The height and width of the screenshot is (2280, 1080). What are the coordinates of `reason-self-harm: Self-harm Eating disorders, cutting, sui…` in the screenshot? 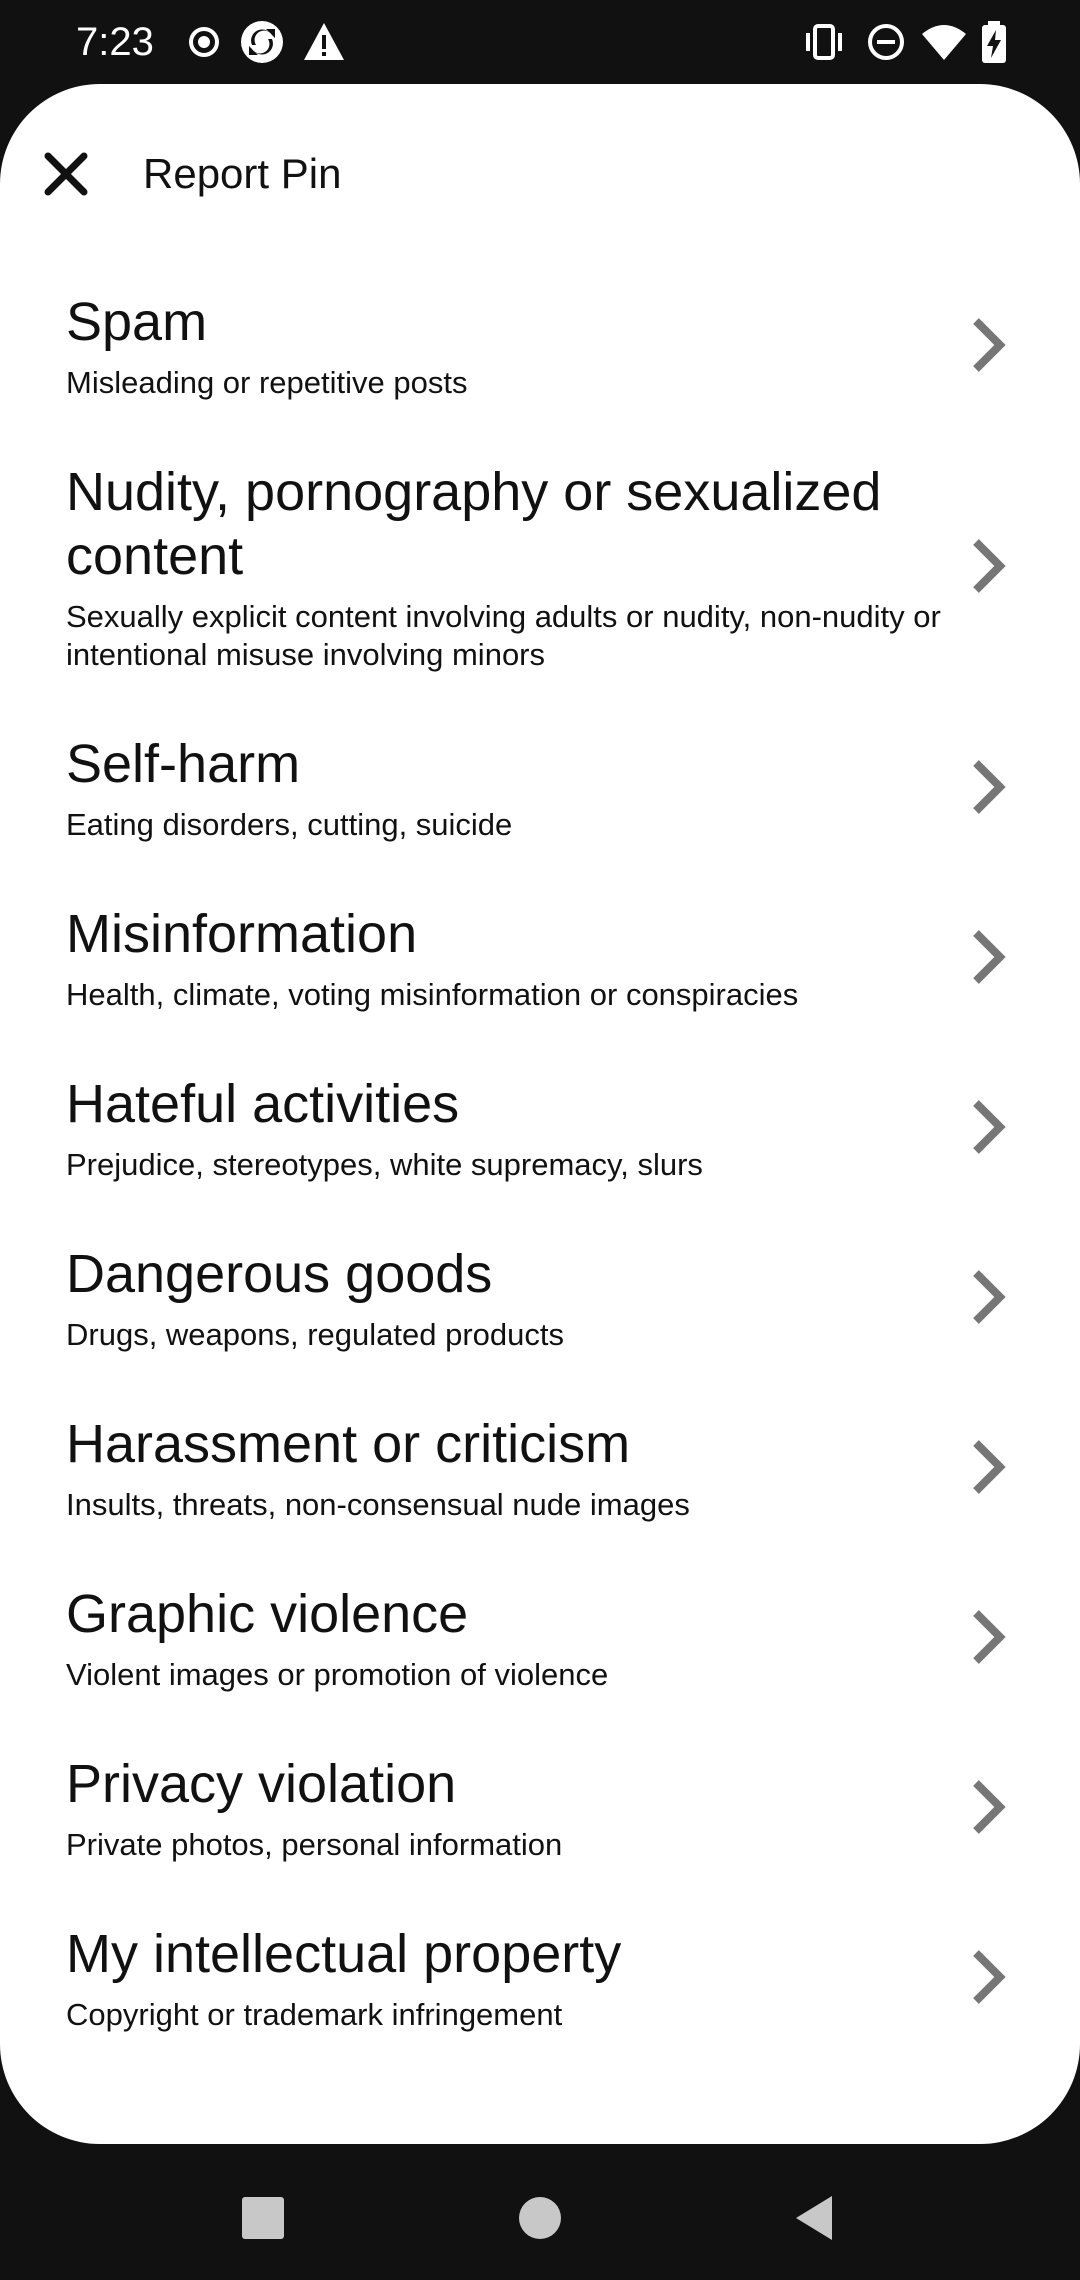 It's located at (540, 787).